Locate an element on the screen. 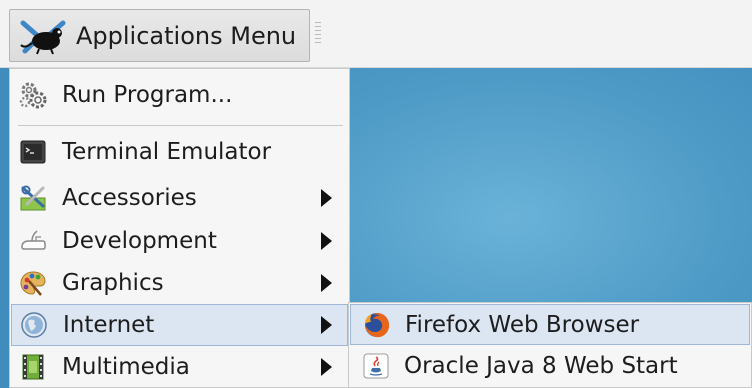  menu-item-label: Terminal Emulator is located at coordinates (167, 152).